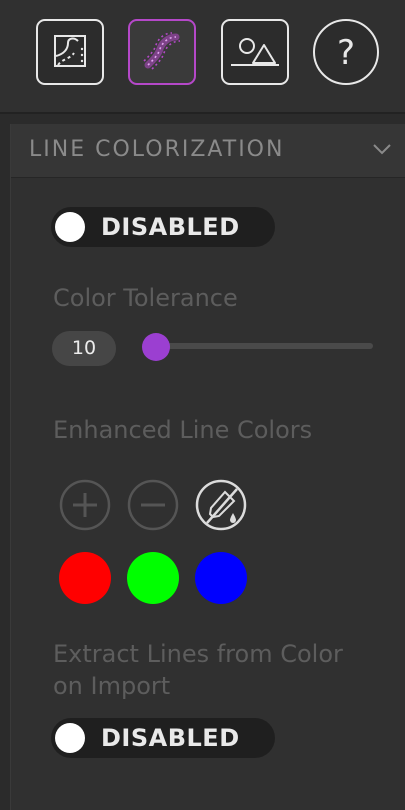 This screenshot has height=810, width=405. What do you see at coordinates (221, 578) in the screenshot?
I see `color-swatch-blue` at bounding box center [221, 578].